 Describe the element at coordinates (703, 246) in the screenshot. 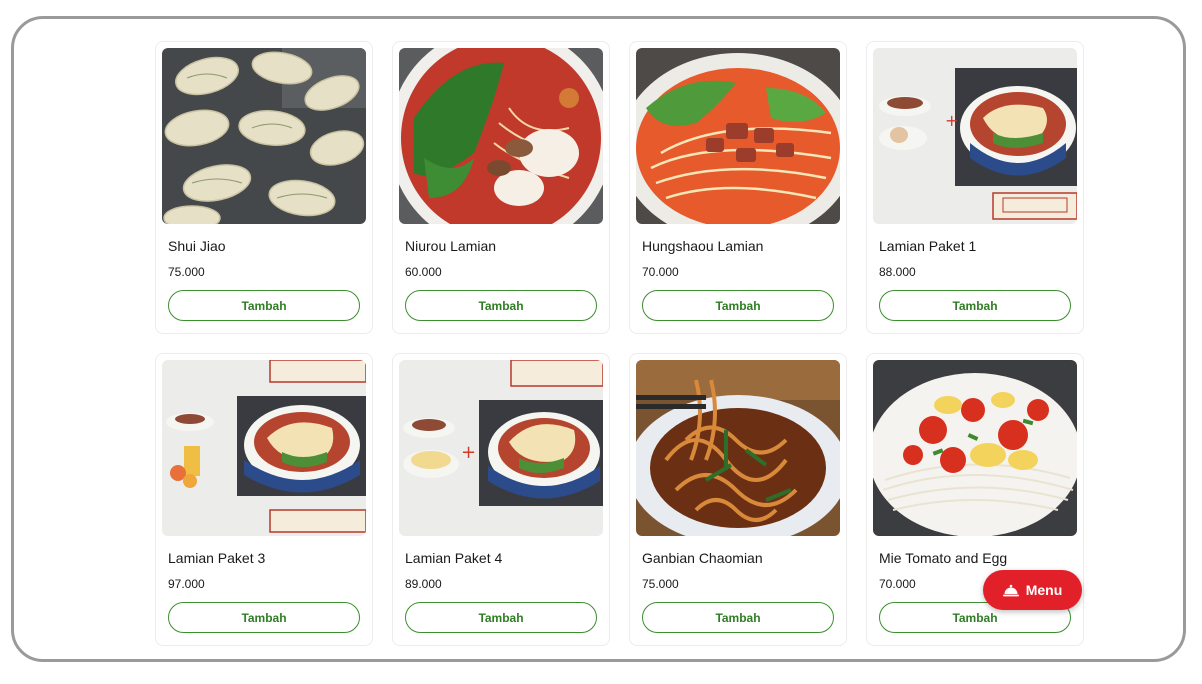

I see `item-name: Hungshaou Lamian` at that location.